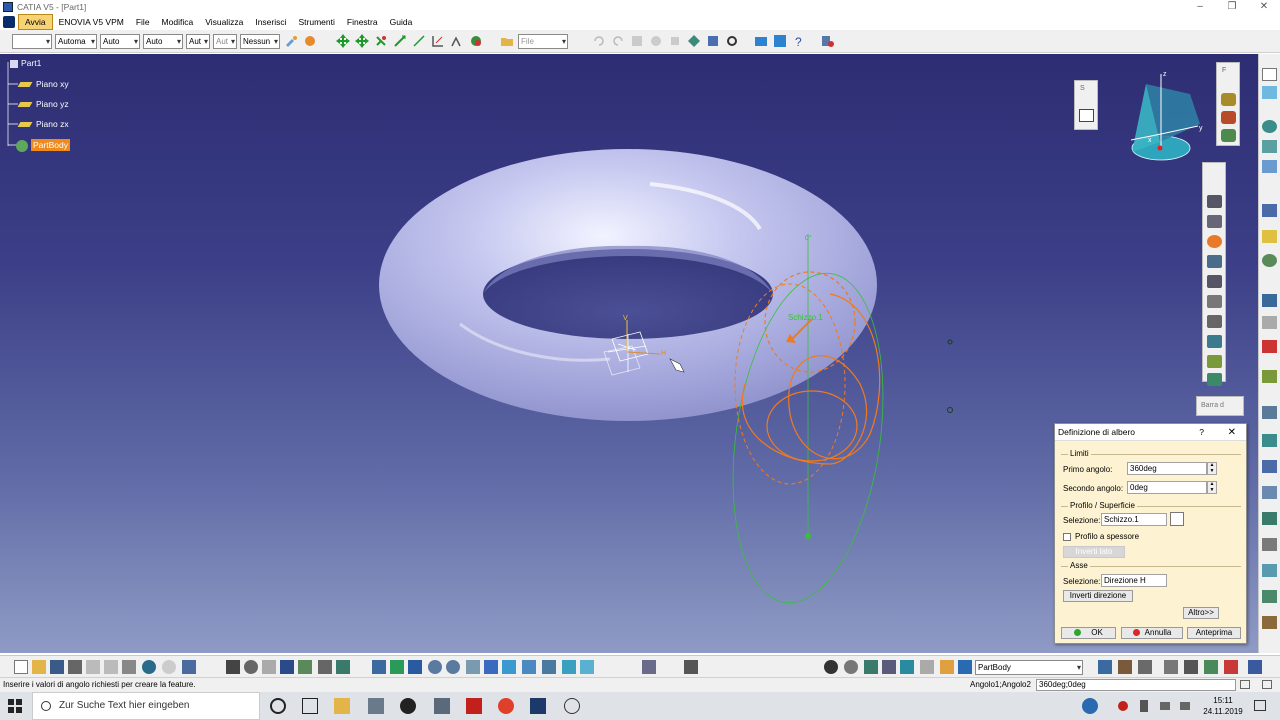 Image resolution: width=1280 pixels, height=720 pixels. Describe the element at coordinates (415, 667) in the screenshot. I see `rotate-icon` at that location.